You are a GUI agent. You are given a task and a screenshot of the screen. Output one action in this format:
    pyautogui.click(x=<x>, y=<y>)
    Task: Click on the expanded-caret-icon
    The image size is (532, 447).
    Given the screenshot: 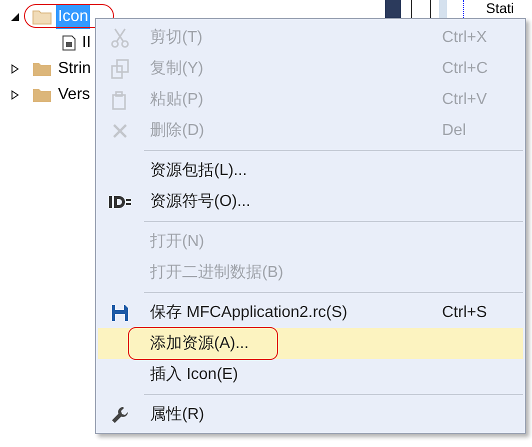 What is the action you would take?
    pyautogui.click(x=15, y=17)
    